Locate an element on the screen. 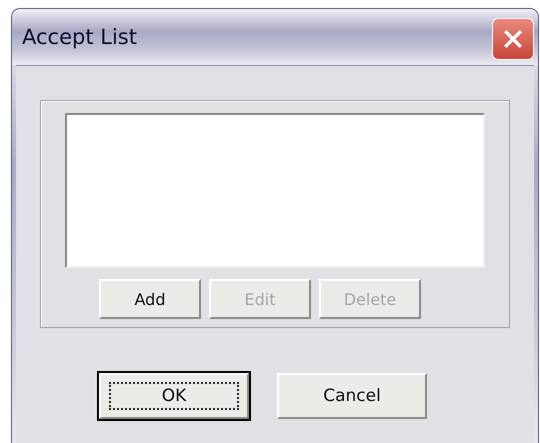  dialog-button: OK is located at coordinates (174, 396).